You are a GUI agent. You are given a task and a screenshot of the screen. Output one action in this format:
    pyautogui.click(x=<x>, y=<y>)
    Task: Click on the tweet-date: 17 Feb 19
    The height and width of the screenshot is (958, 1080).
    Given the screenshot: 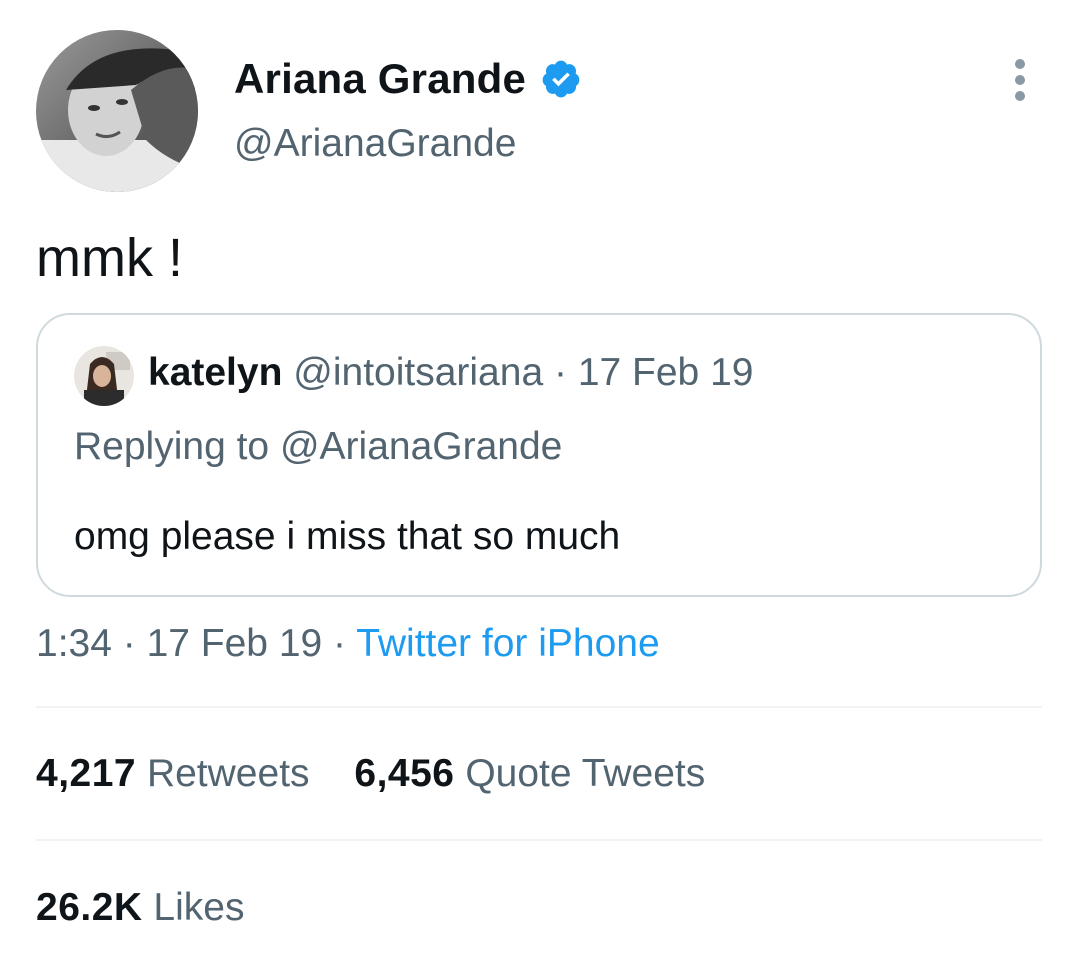 What is the action you would take?
    pyautogui.click(x=235, y=643)
    